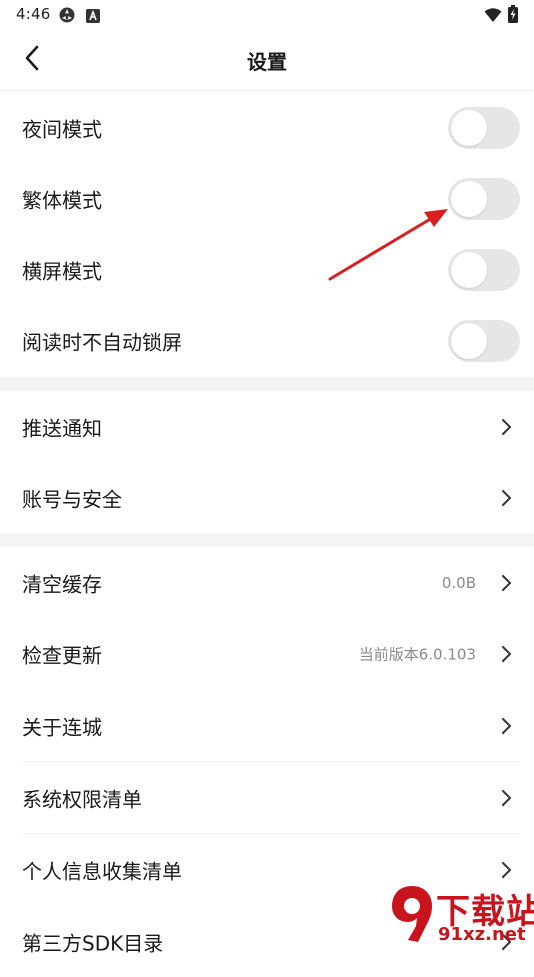 This screenshot has width=534, height=977. I want to click on a-badge-icon, so click(93, 17).